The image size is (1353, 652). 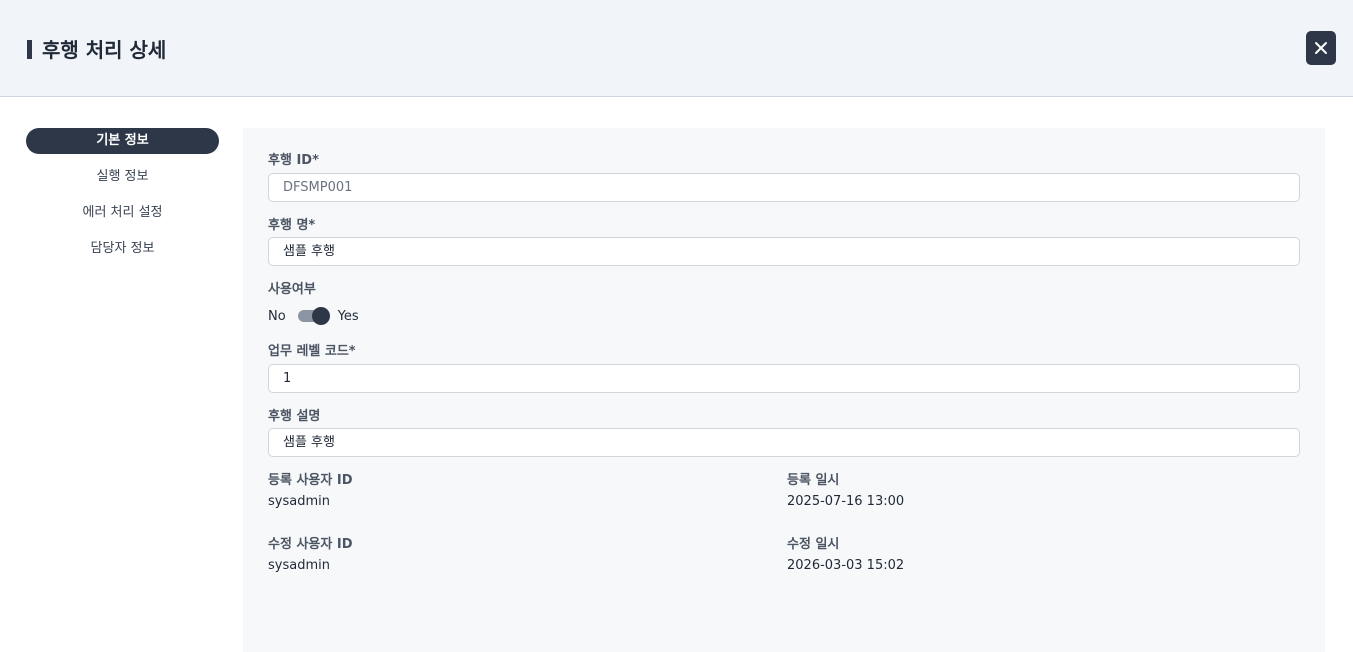 I want to click on toggle-no-label: No, so click(x=277, y=316).